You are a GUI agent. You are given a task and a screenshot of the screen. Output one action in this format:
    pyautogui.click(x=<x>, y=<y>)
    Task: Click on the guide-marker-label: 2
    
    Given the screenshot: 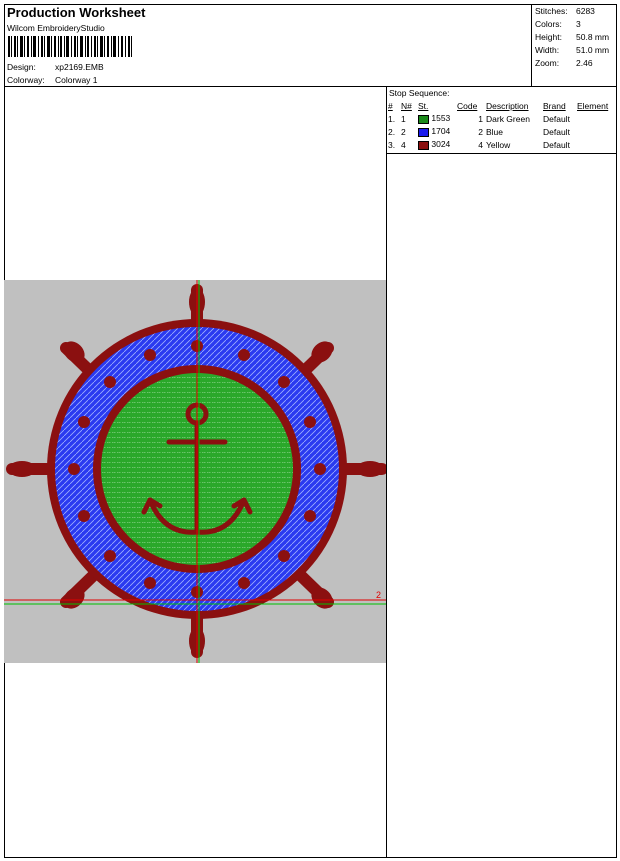 What is the action you would take?
    pyautogui.click(x=378, y=595)
    